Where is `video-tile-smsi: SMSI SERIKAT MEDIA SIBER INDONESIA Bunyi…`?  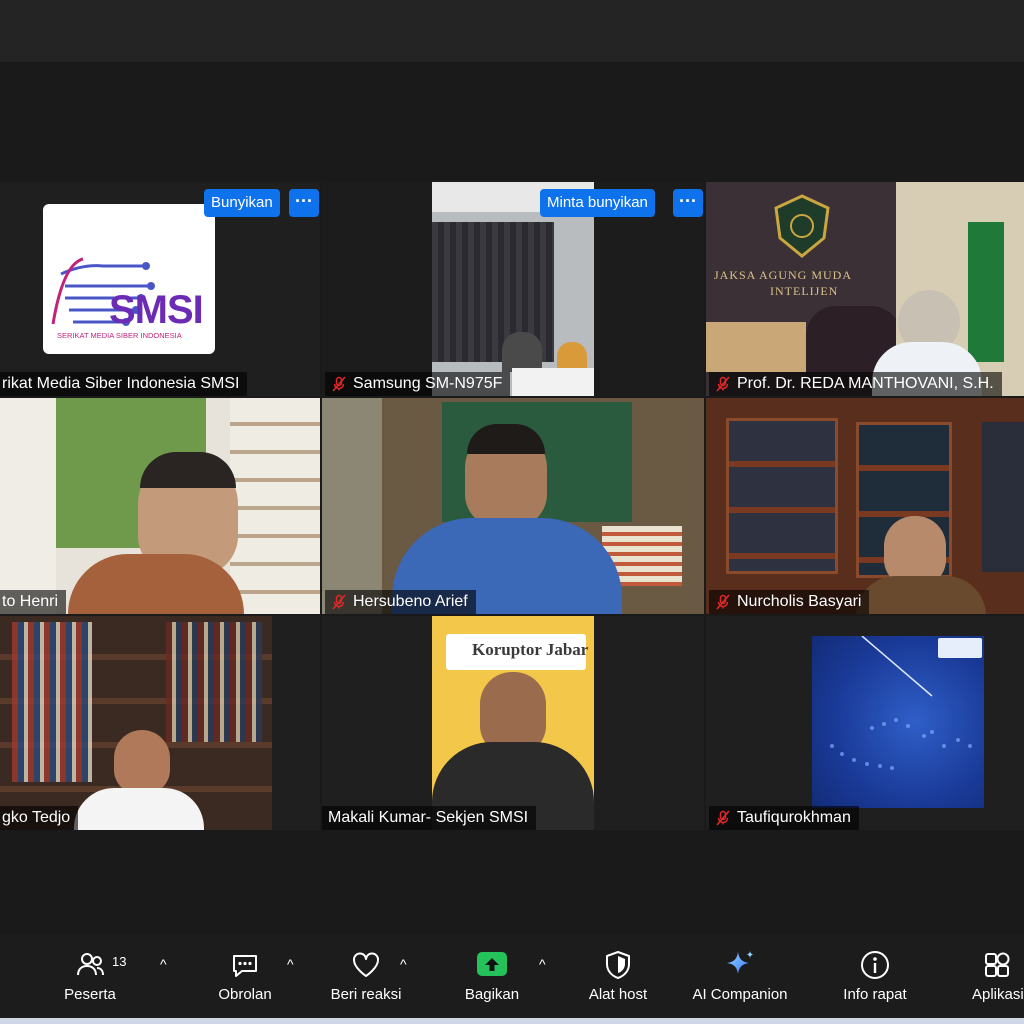
video-tile-smsi: SMSI SERIKAT MEDIA SIBER INDONESIA Bunyi… is located at coordinates (160, 289).